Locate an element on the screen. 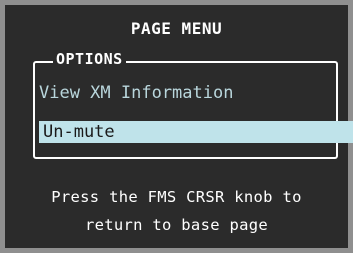  menu-item-un-mute: Un-mute is located at coordinates (196, 132).